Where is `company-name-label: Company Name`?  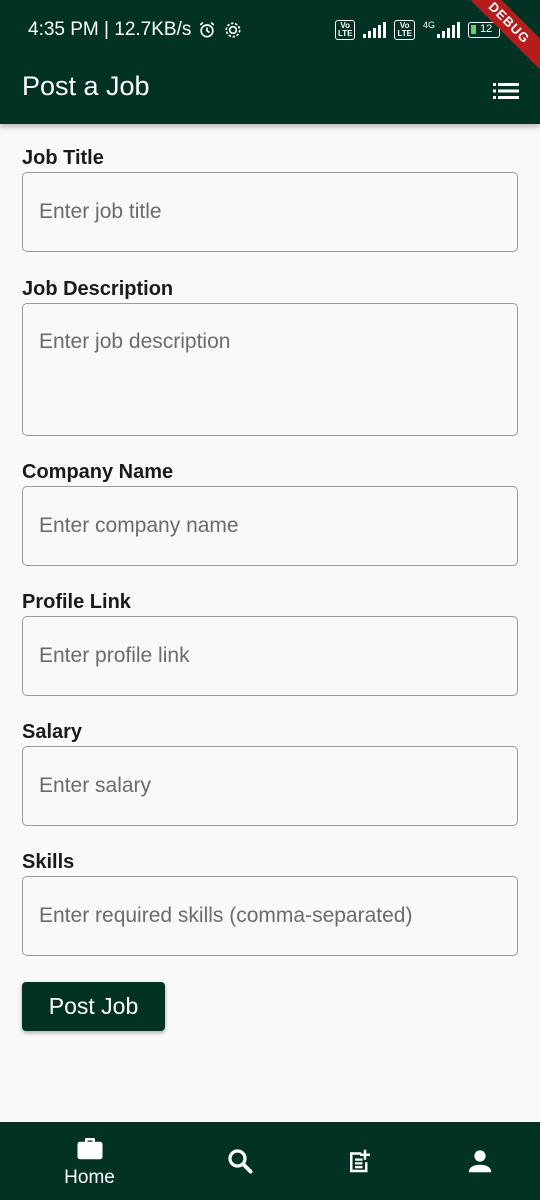 company-name-label: Company Name is located at coordinates (98, 472).